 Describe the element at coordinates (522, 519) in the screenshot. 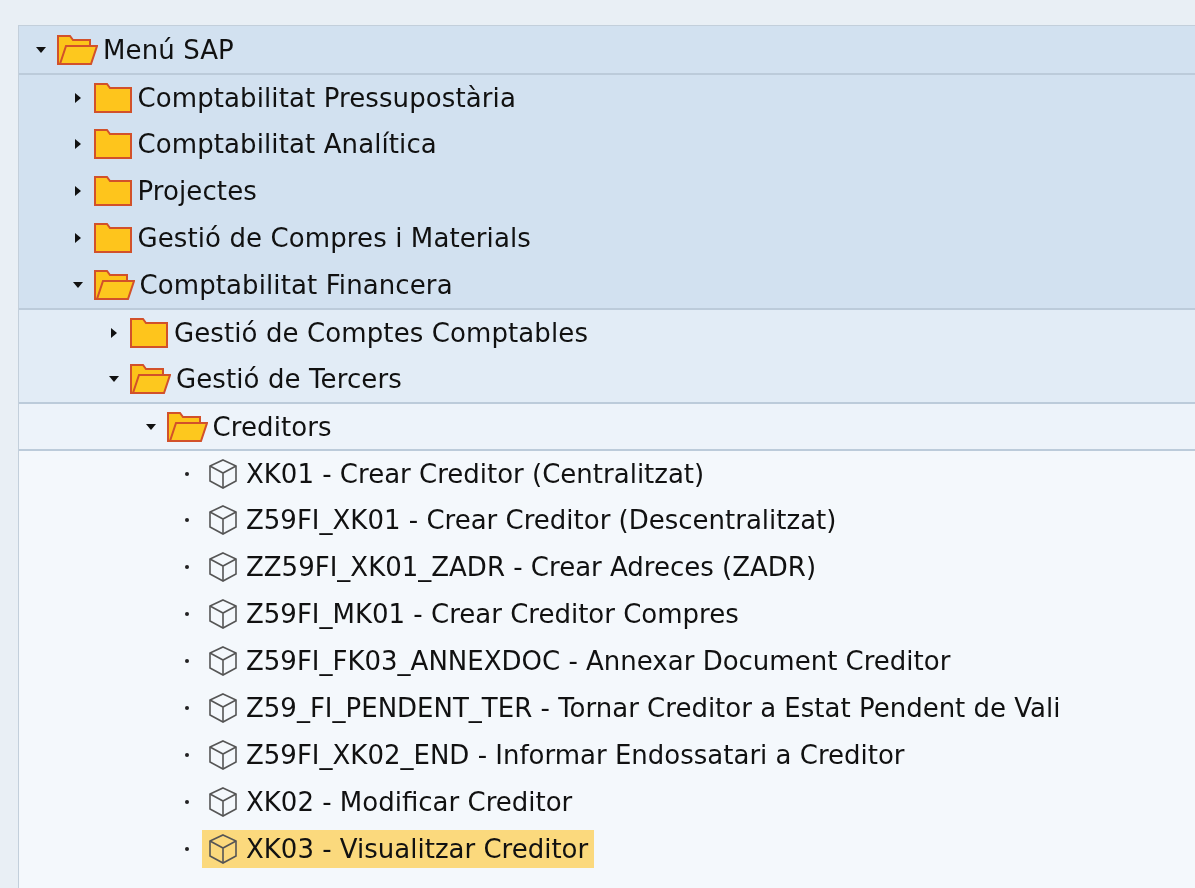

I see `transaction-item: Z59FI_XK01 - Crear Creditor (Descentralitzat)` at that location.